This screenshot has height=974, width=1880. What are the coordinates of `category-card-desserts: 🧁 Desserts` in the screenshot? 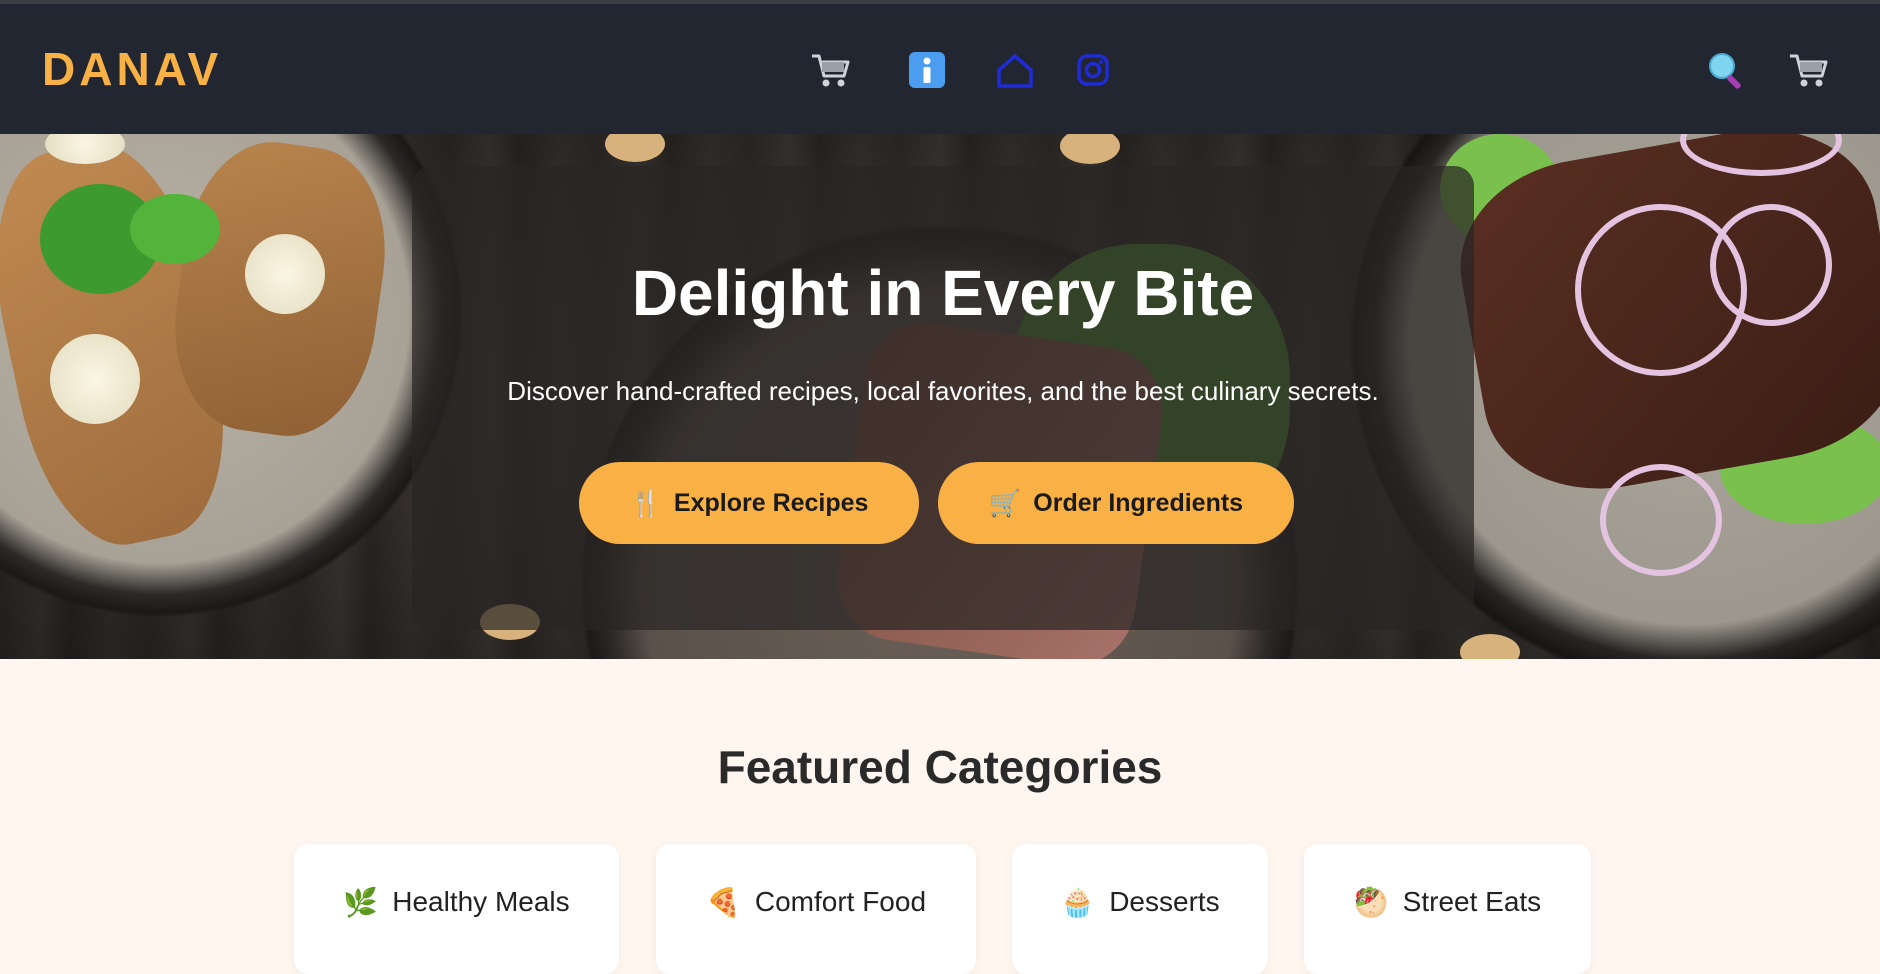 It's located at (1140, 909).